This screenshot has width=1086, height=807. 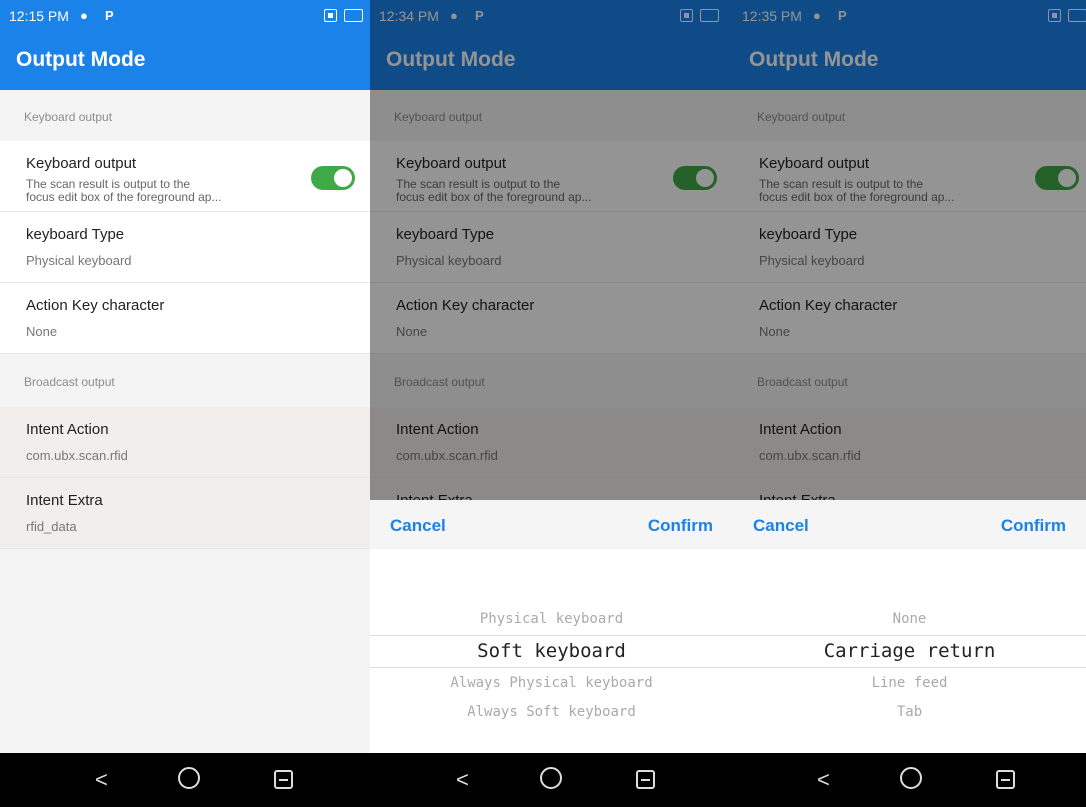 What do you see at coordinates (333, 178) in the screenshot?
I see `keyboard-output-toggle` at bounding box center [333, 178].